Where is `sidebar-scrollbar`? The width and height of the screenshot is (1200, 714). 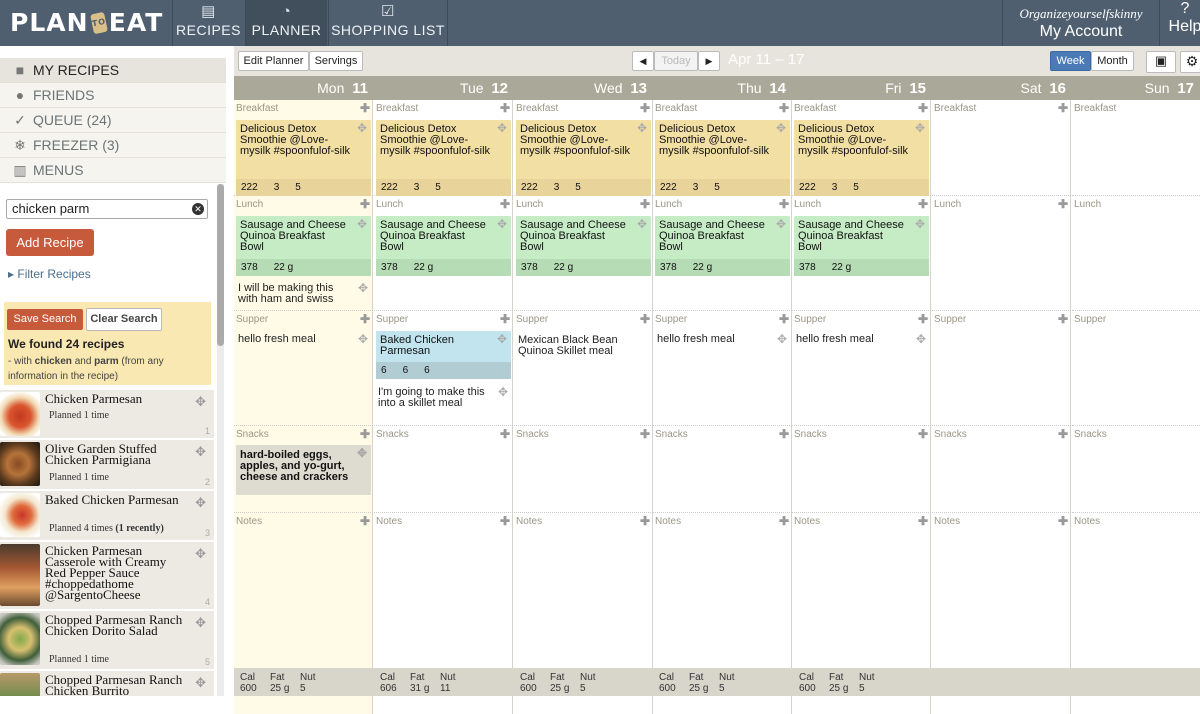 sidebar-scrollbar is located at coordinates (220, 440).